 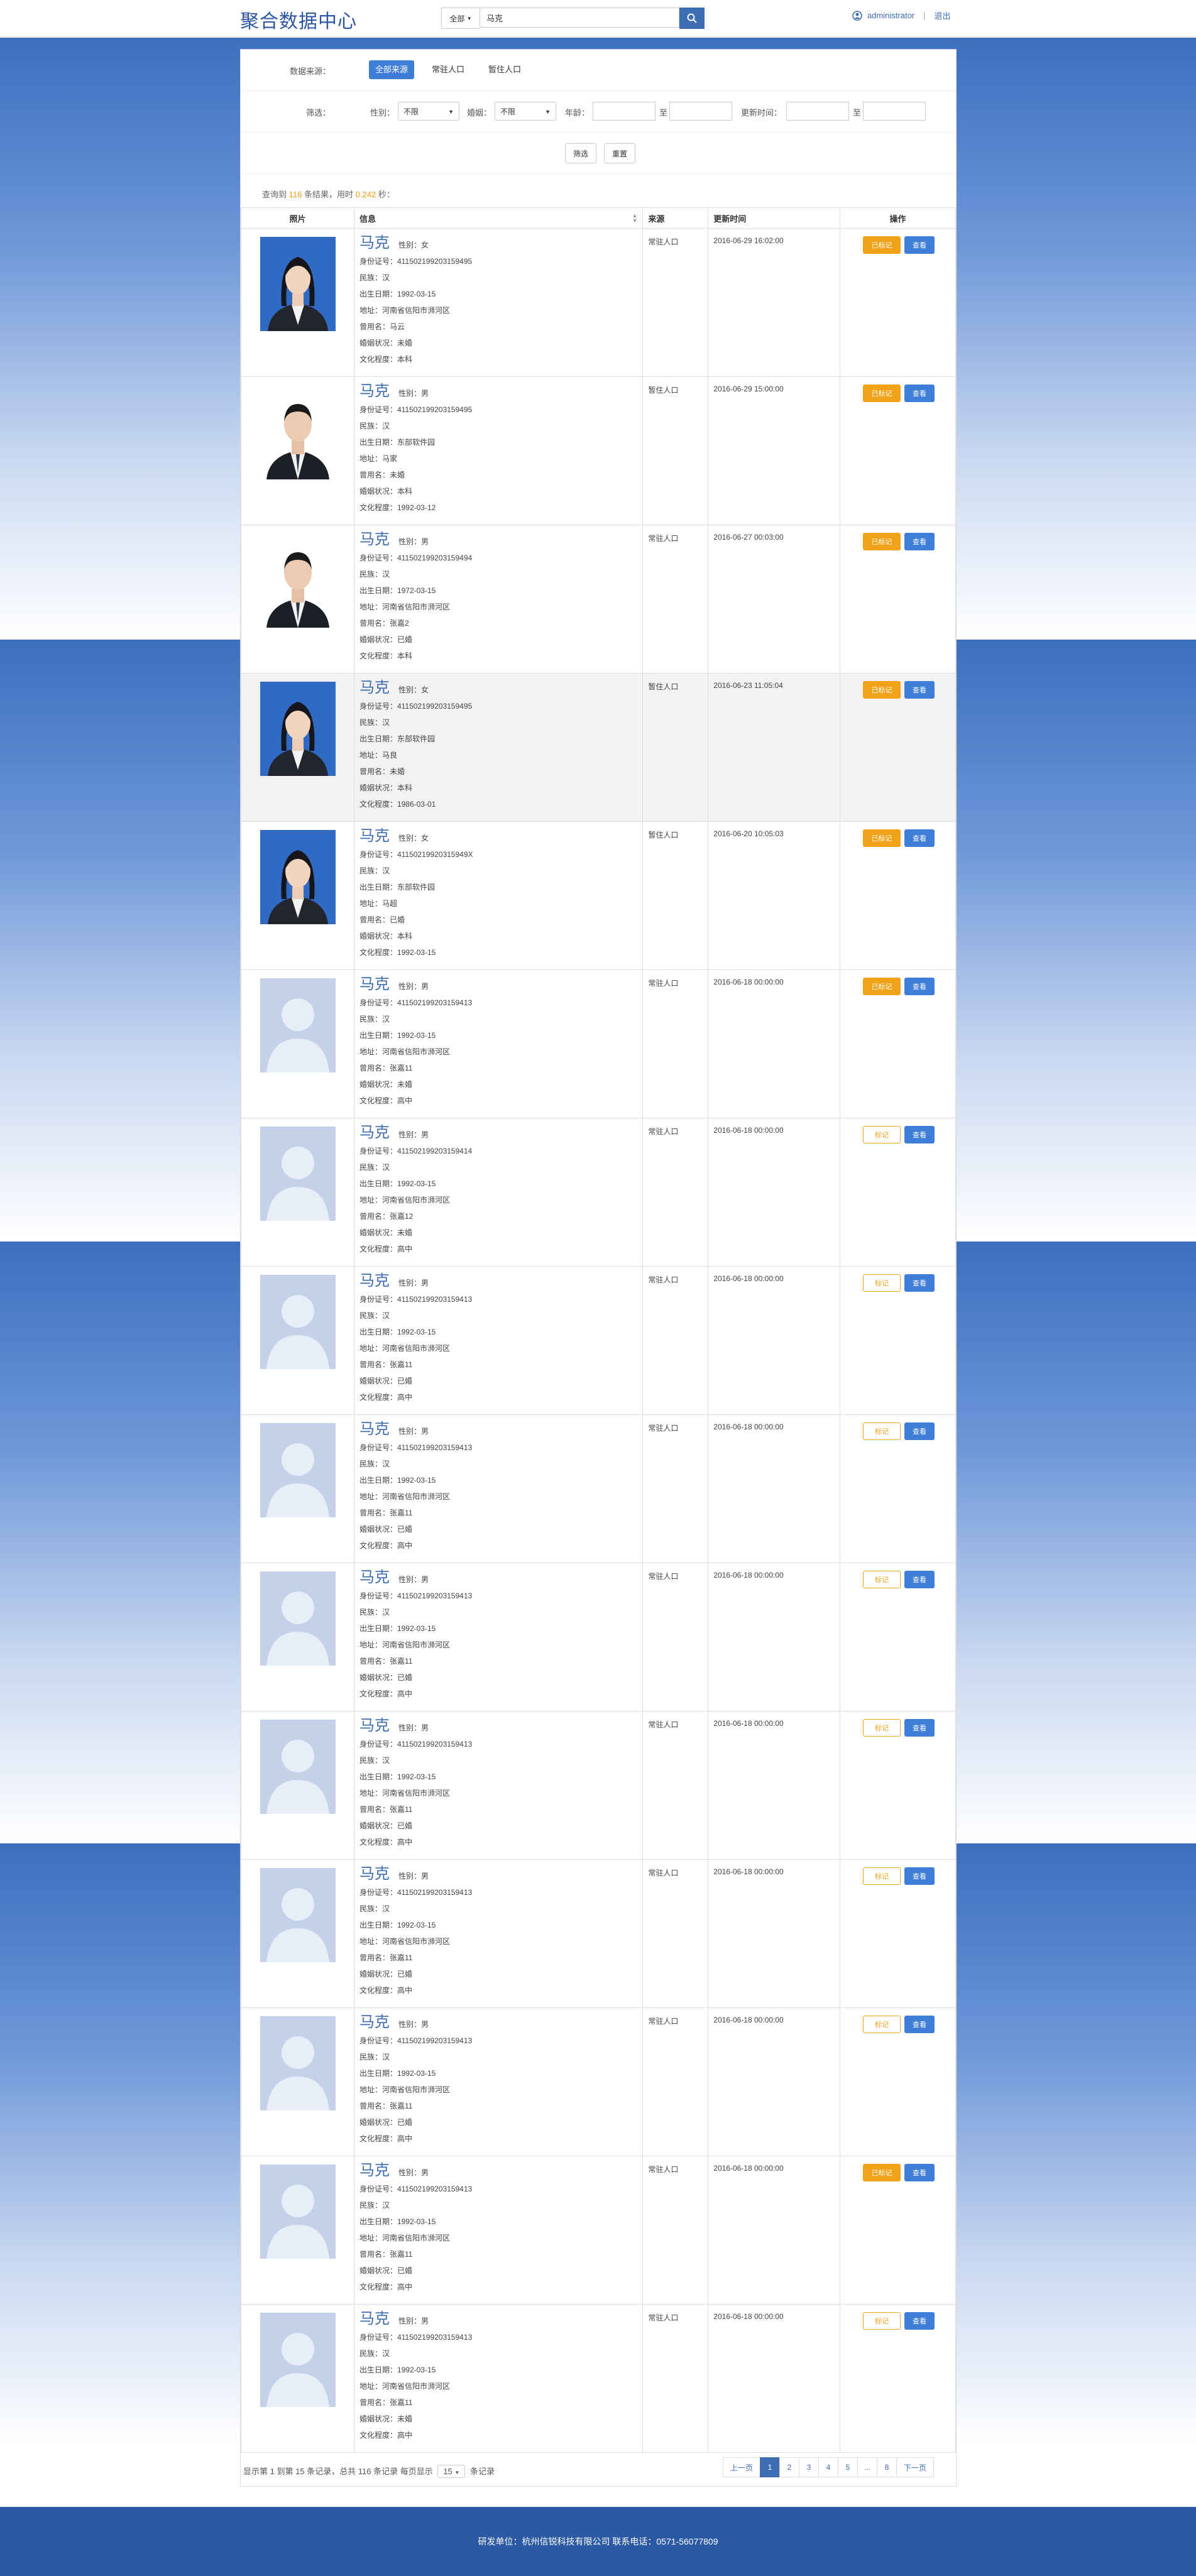 I want to click on column-header-info: 信息 ▲ ▼, so click(x=498, y=218).